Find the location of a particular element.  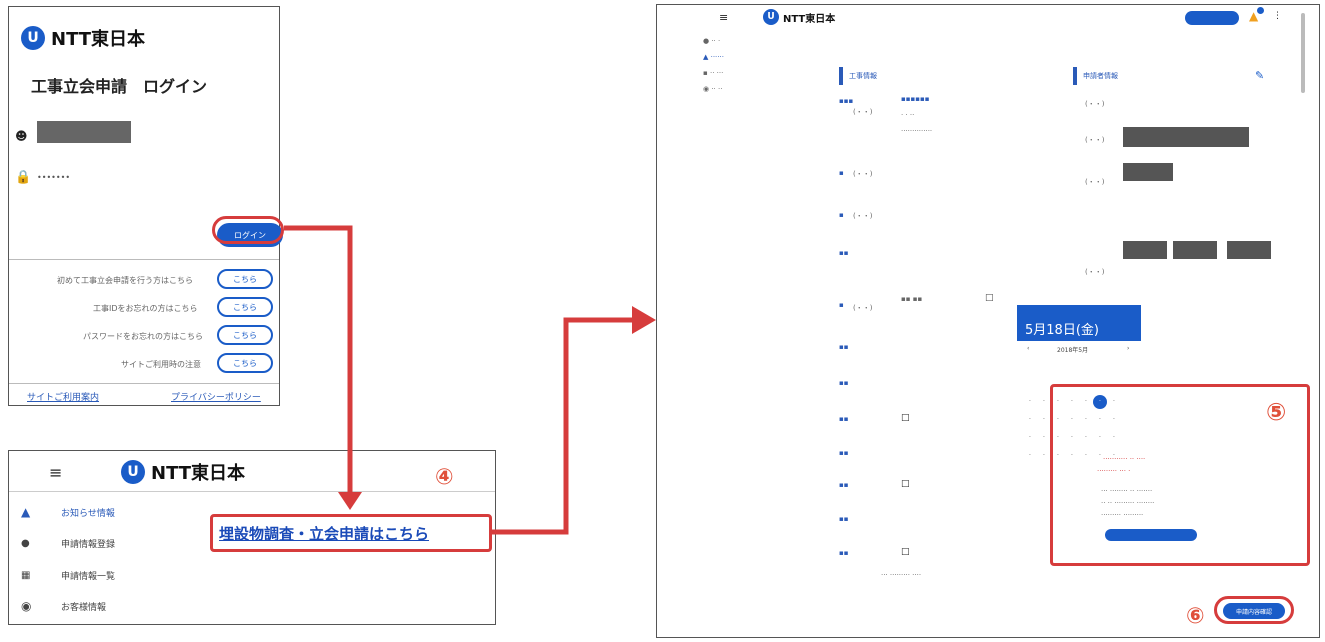

lock-icon: 🔒 is located at coordinates (23, 177).